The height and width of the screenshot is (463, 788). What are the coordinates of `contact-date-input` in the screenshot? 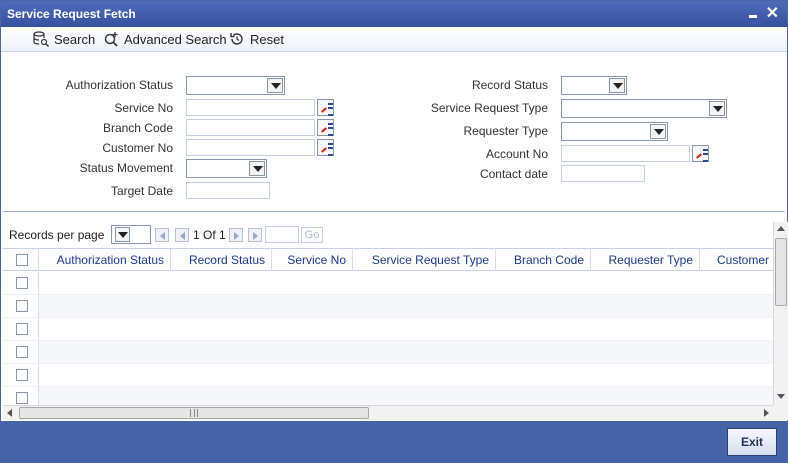 It's located at (603, 173).